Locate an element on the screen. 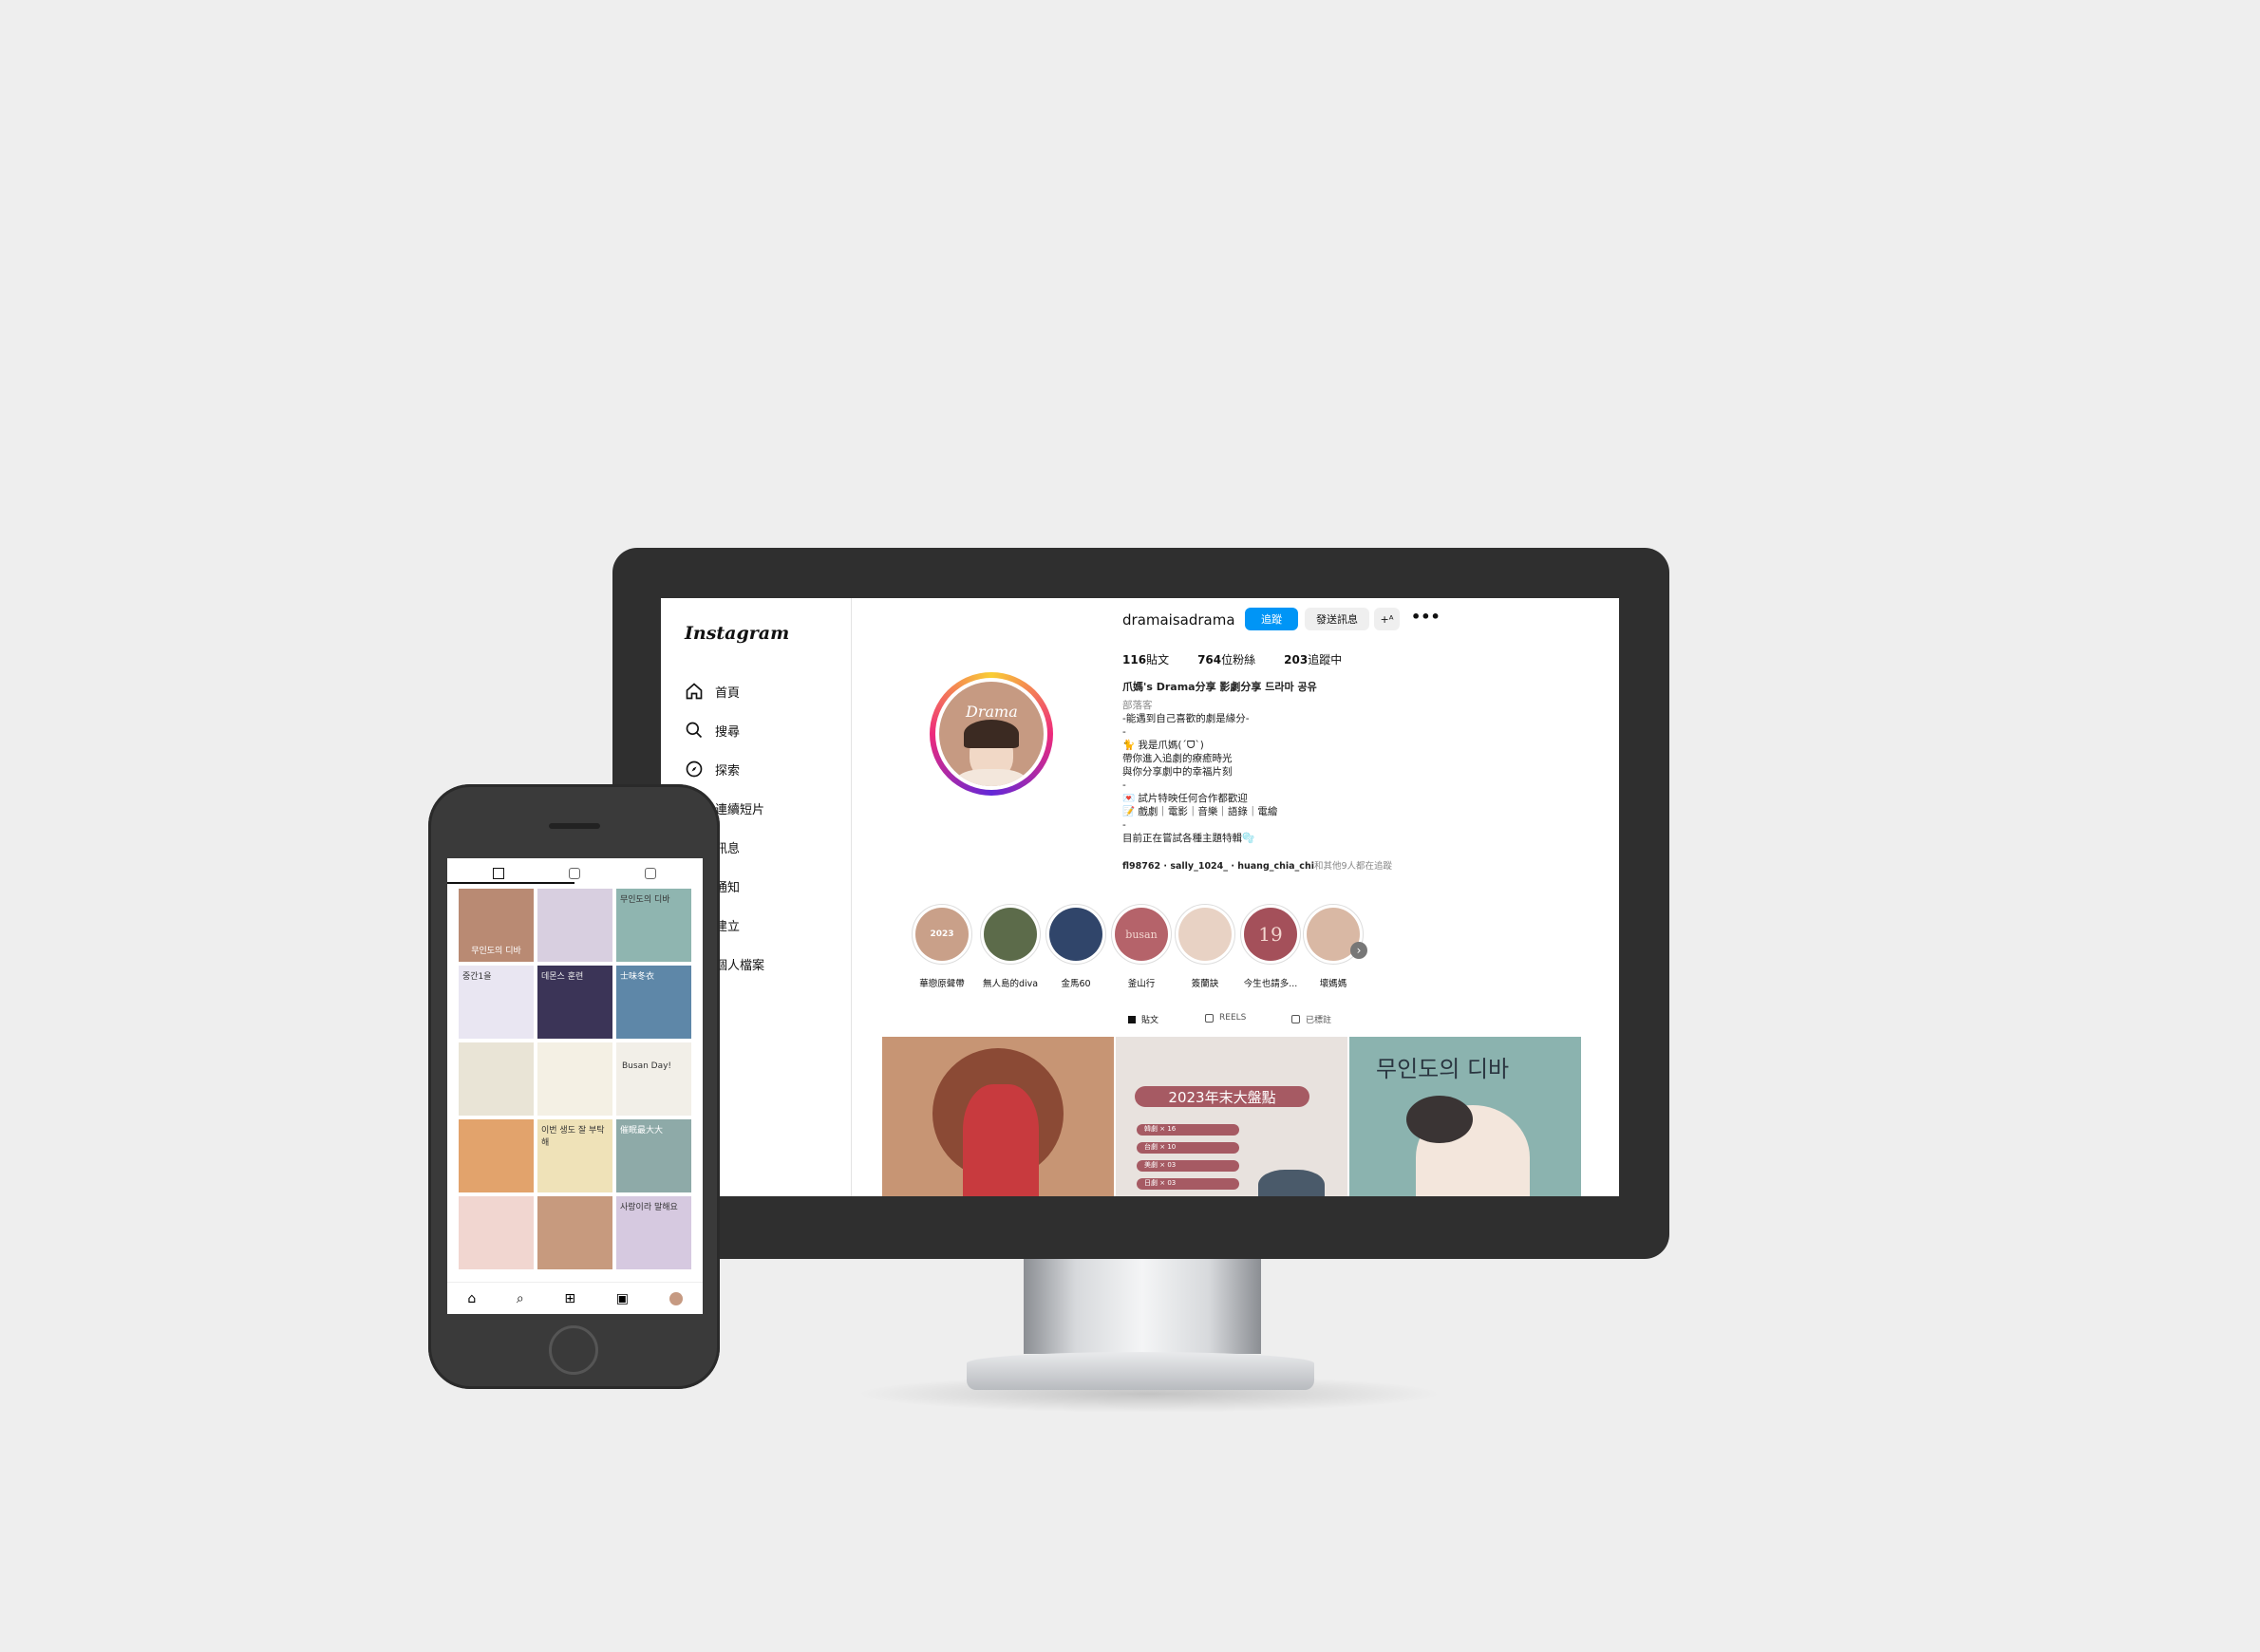  post-couple-shape is located at coordinates (1001, 1140).